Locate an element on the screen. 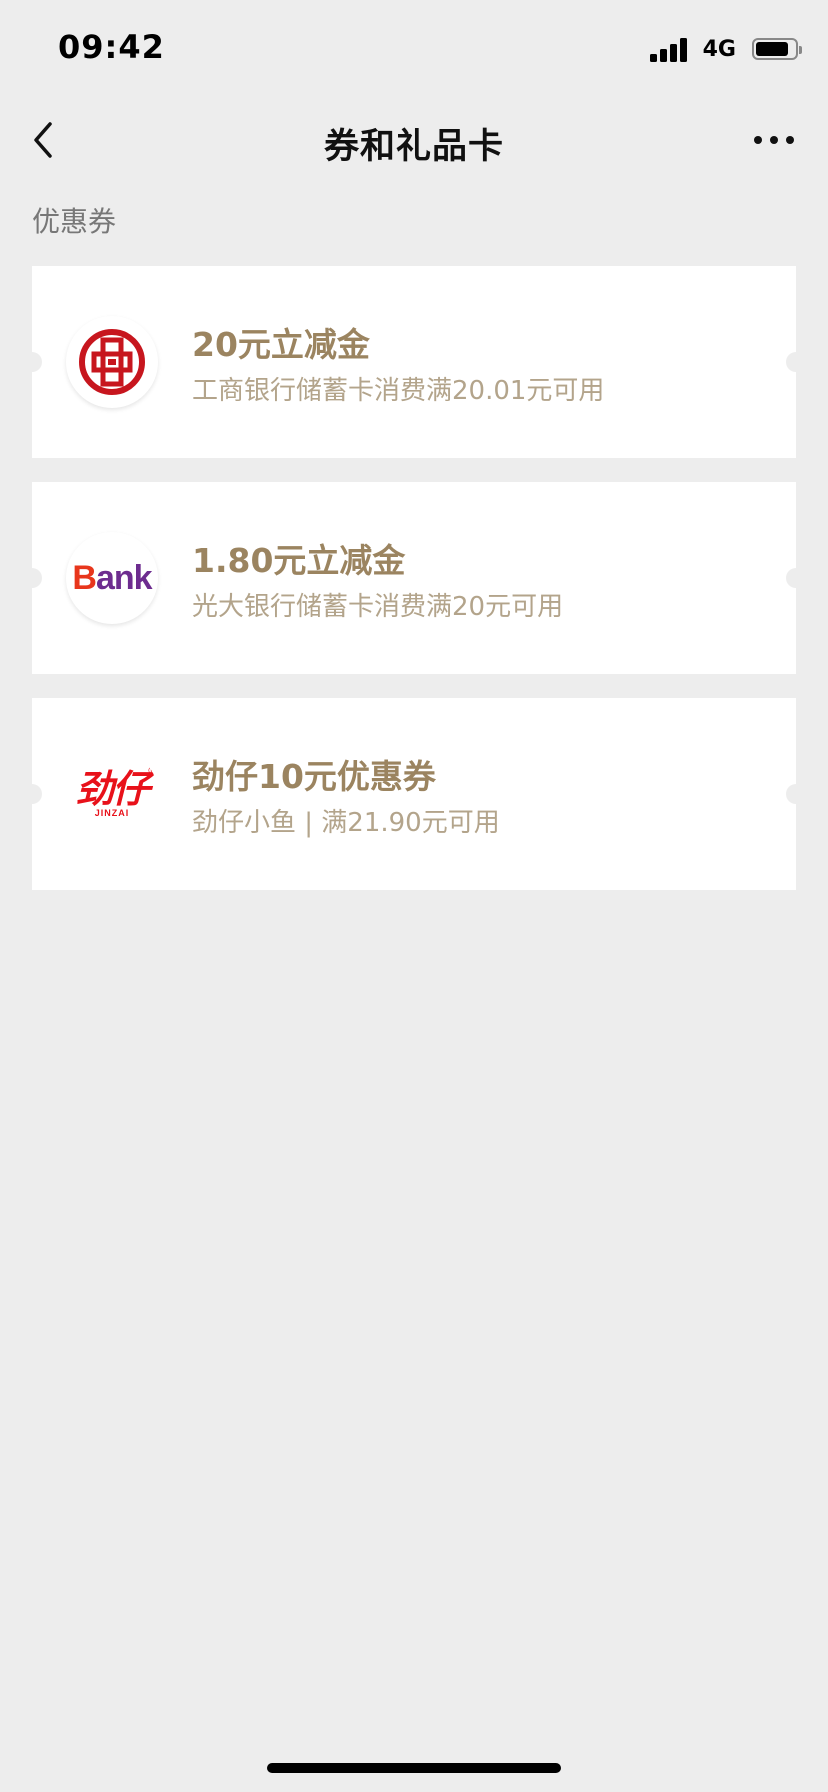 The width and height of the screenshot is (828, 1792). coupon-title: 20元立减金 is located at coordinates (281, 344).